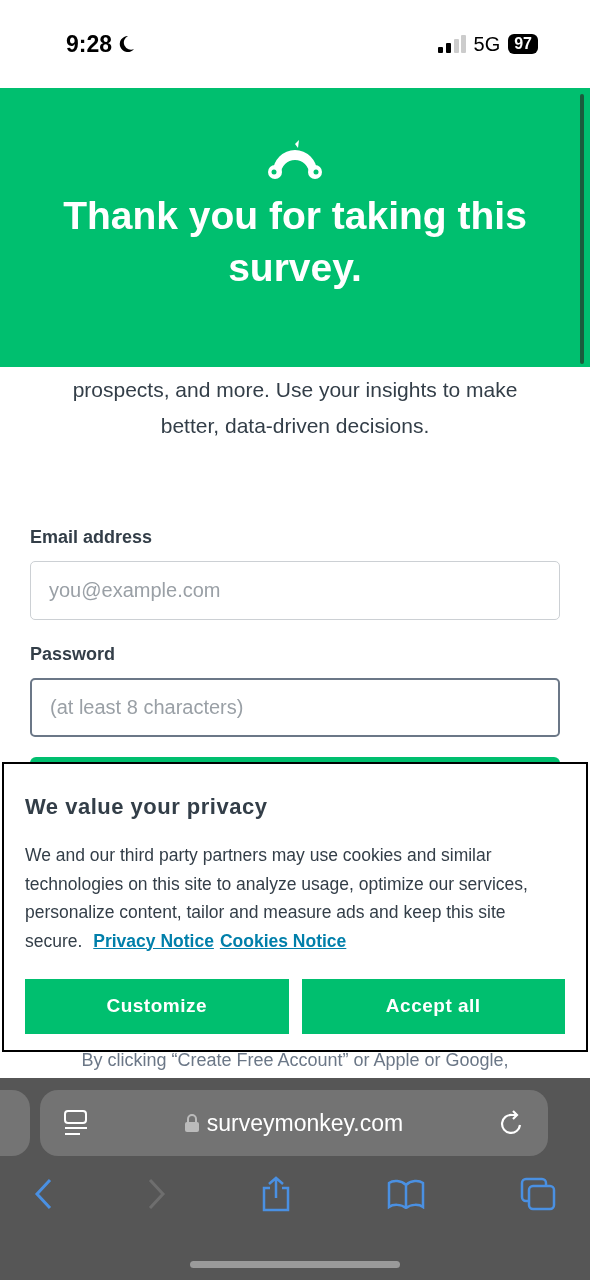 The width and height of the screenshot is (590, 1280). What do you see at coordinates (433, 1006) in the screenshot?
I see `cookie-button: Accept all` at bounding box center [433, 1006].